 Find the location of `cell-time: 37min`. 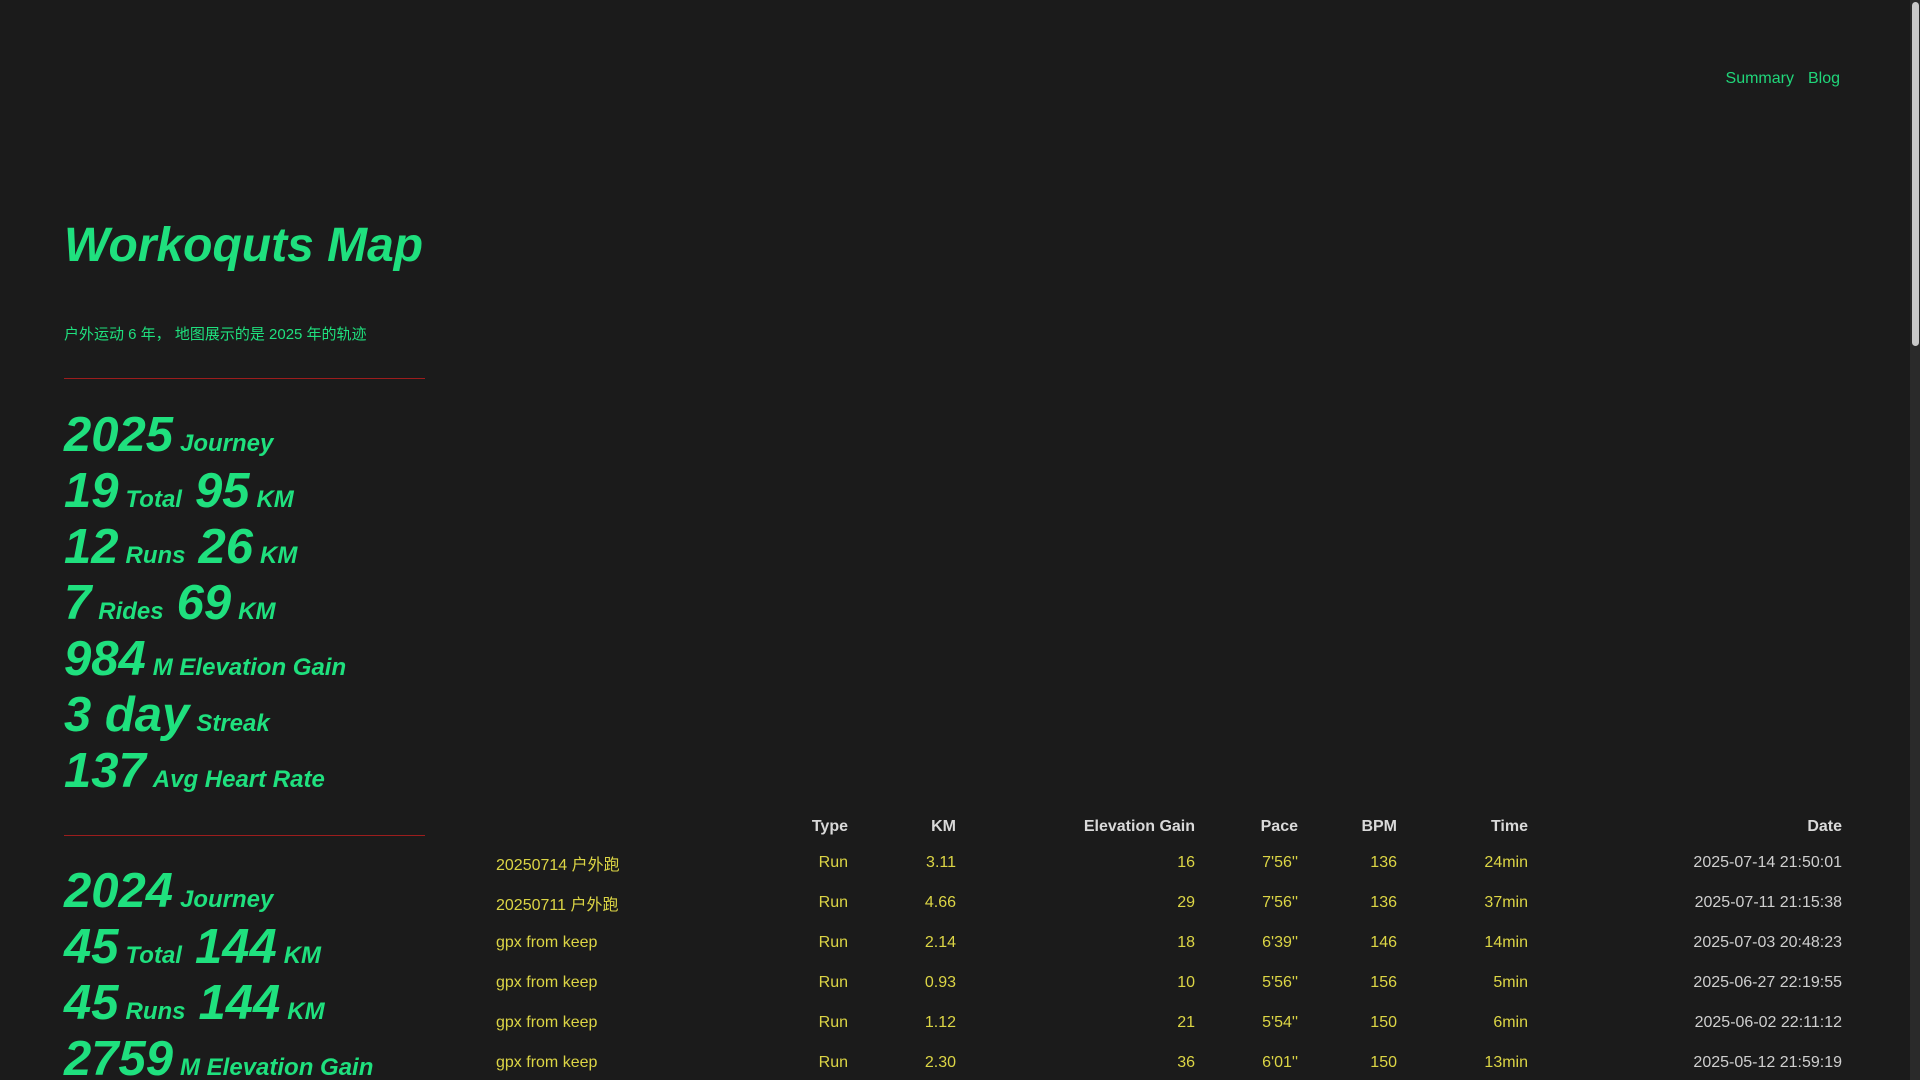

cell-time: 37min is located at coordinates (1506, 902).